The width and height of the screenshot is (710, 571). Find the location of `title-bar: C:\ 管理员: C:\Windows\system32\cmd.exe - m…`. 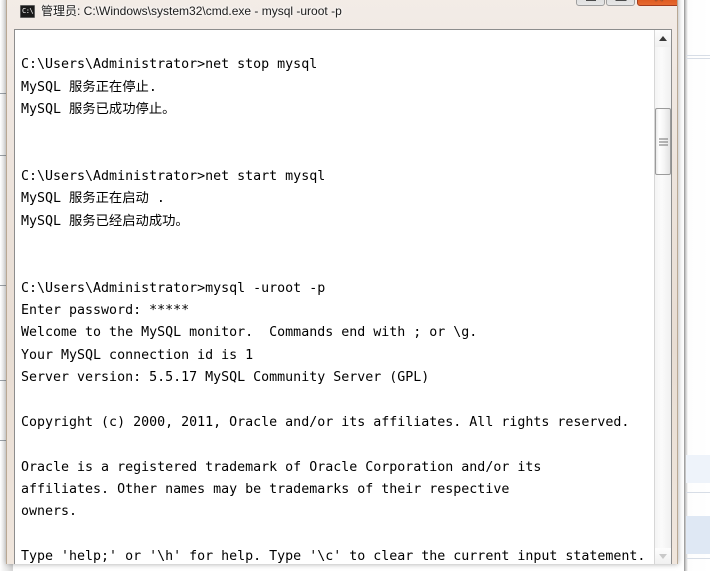

title-bar: C:\ 管理员: C:\Windows\system32\cmd.exe - m… is located at coordinates (342, 11).